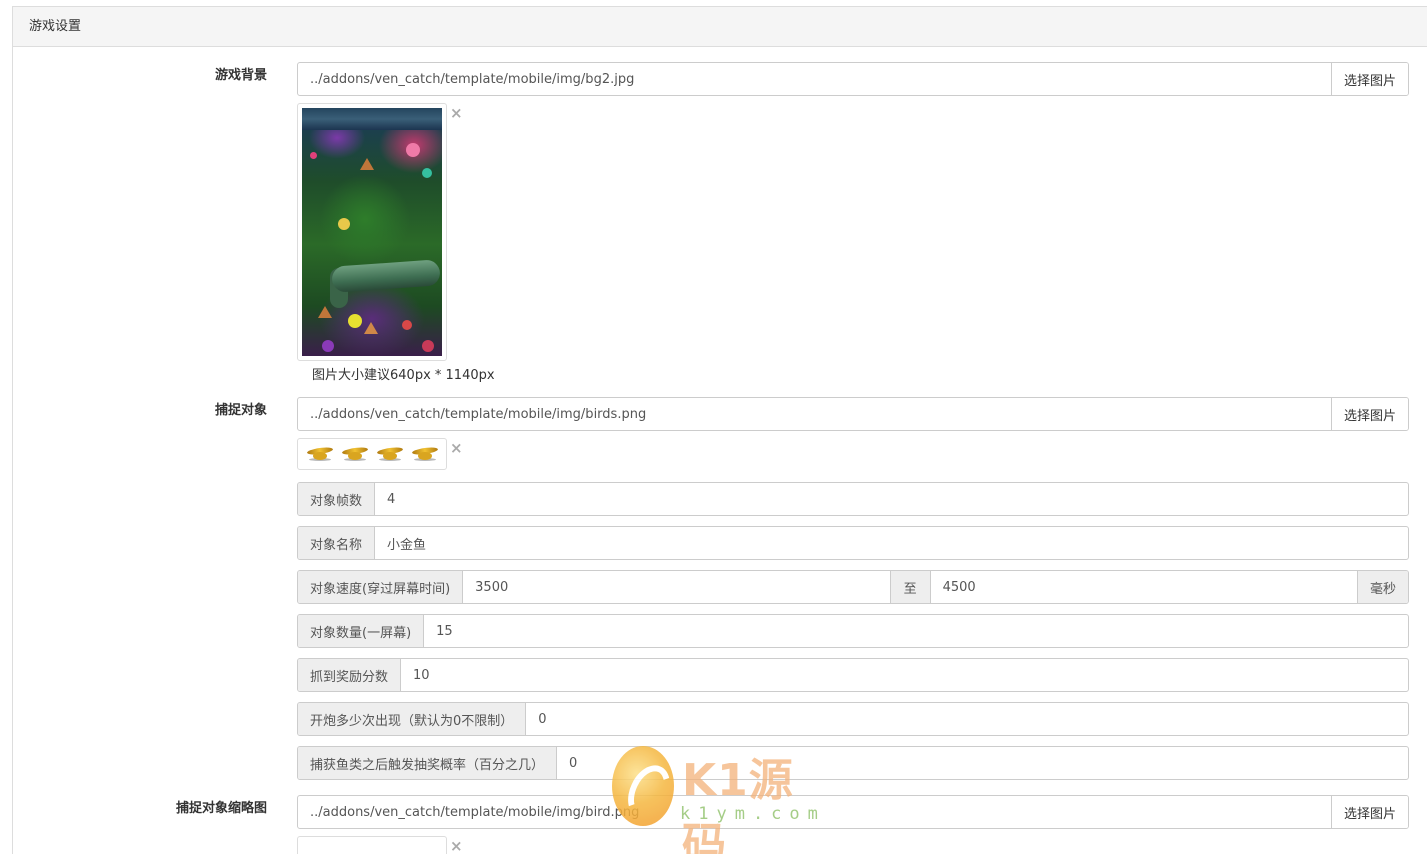 This screenshot has height=854, width=1427. Describe the element at coordinates (412, 719) in the screenshot. I see `shots-label: 开炮多少次出现（默认为0不限制）` at that location.